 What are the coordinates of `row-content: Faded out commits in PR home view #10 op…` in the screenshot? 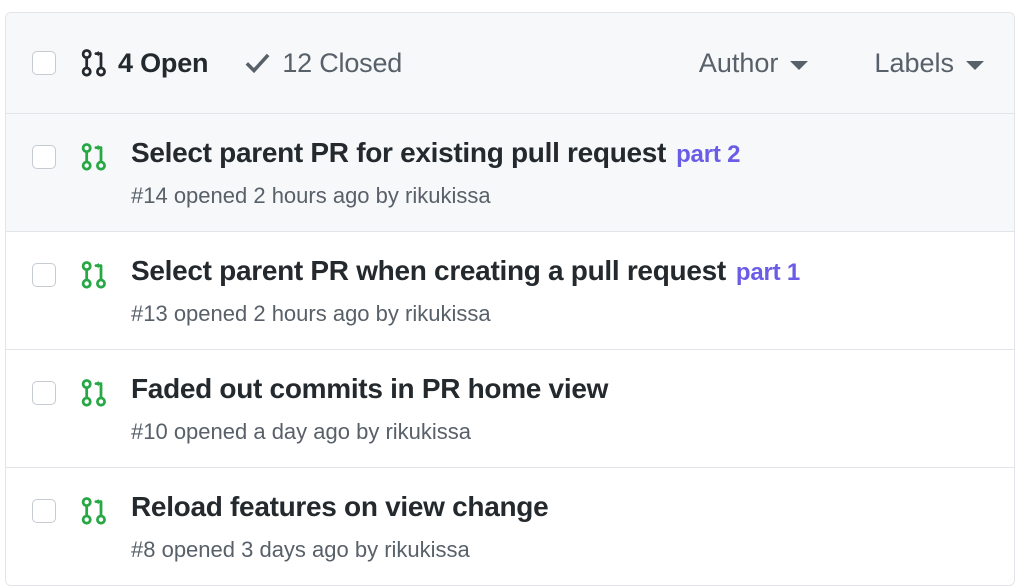 It's located at (374, 408).